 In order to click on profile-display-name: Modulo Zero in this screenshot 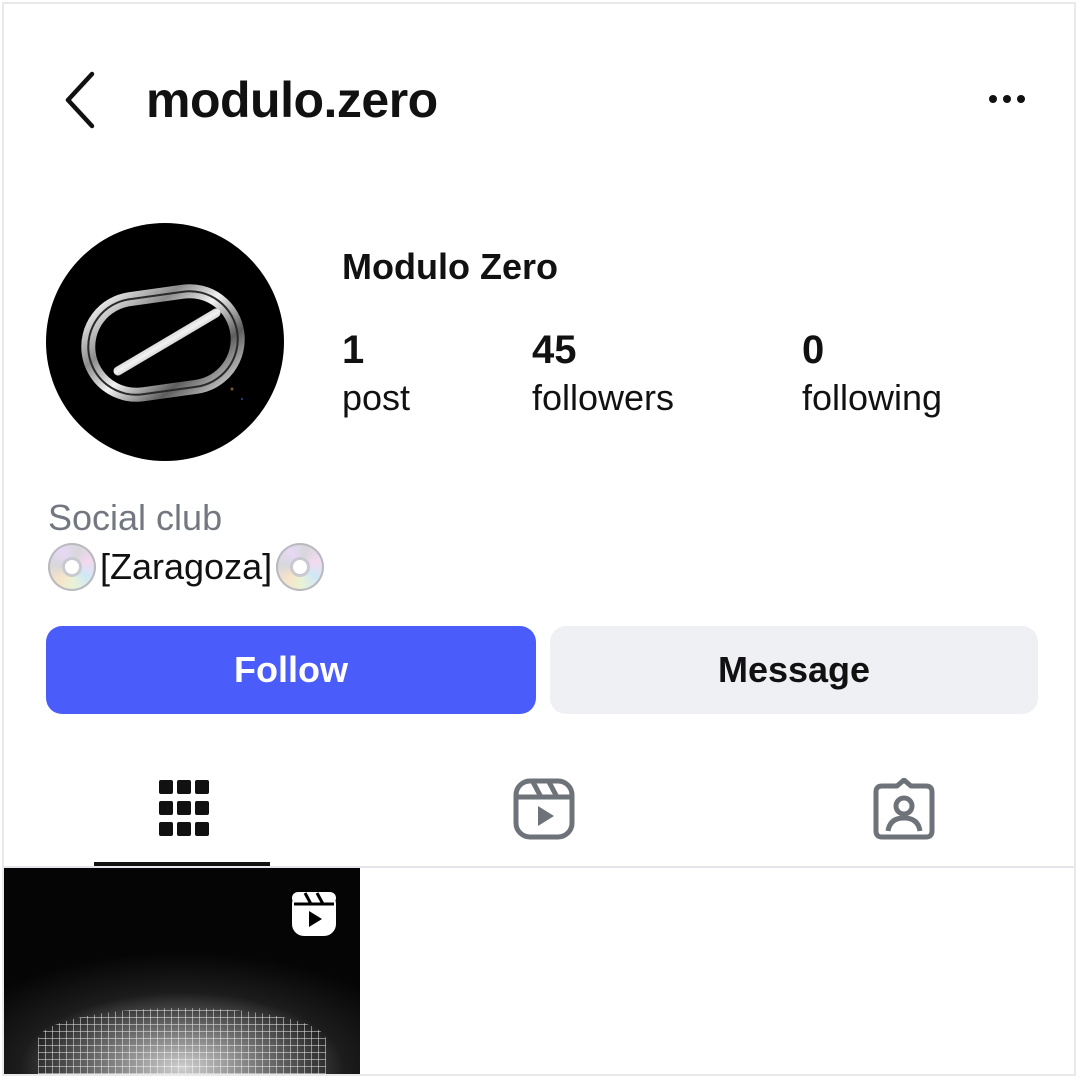, I will do `click(450, 266)`.